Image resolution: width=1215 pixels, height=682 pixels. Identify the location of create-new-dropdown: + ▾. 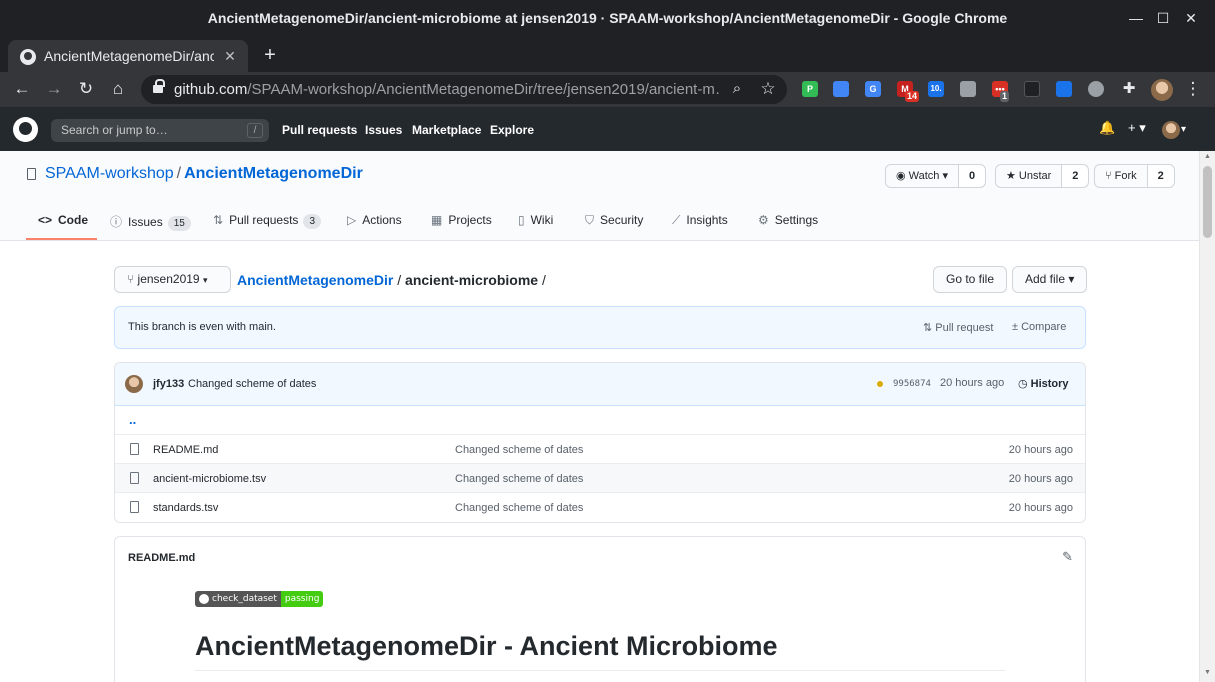
(1137, 128).